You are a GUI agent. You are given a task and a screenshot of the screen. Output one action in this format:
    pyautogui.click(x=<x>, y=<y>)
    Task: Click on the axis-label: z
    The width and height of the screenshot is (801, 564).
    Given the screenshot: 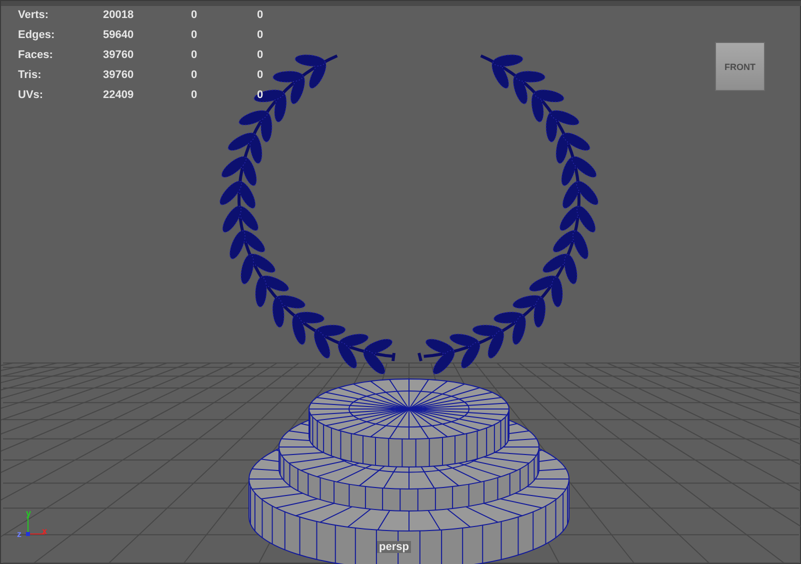 What is the action you would take?
    pyautogui.click(x=19, y=534)
    